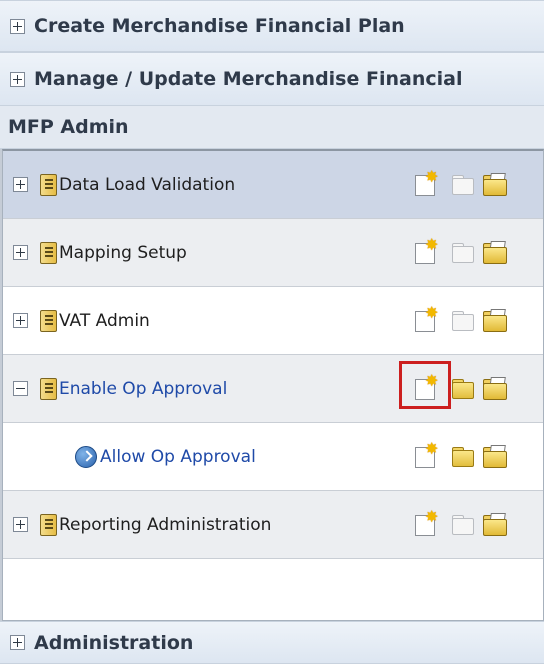  I want to click on accordion-manage-plan-label: Manage / Update Merchandise Financial, so click(248, 79).